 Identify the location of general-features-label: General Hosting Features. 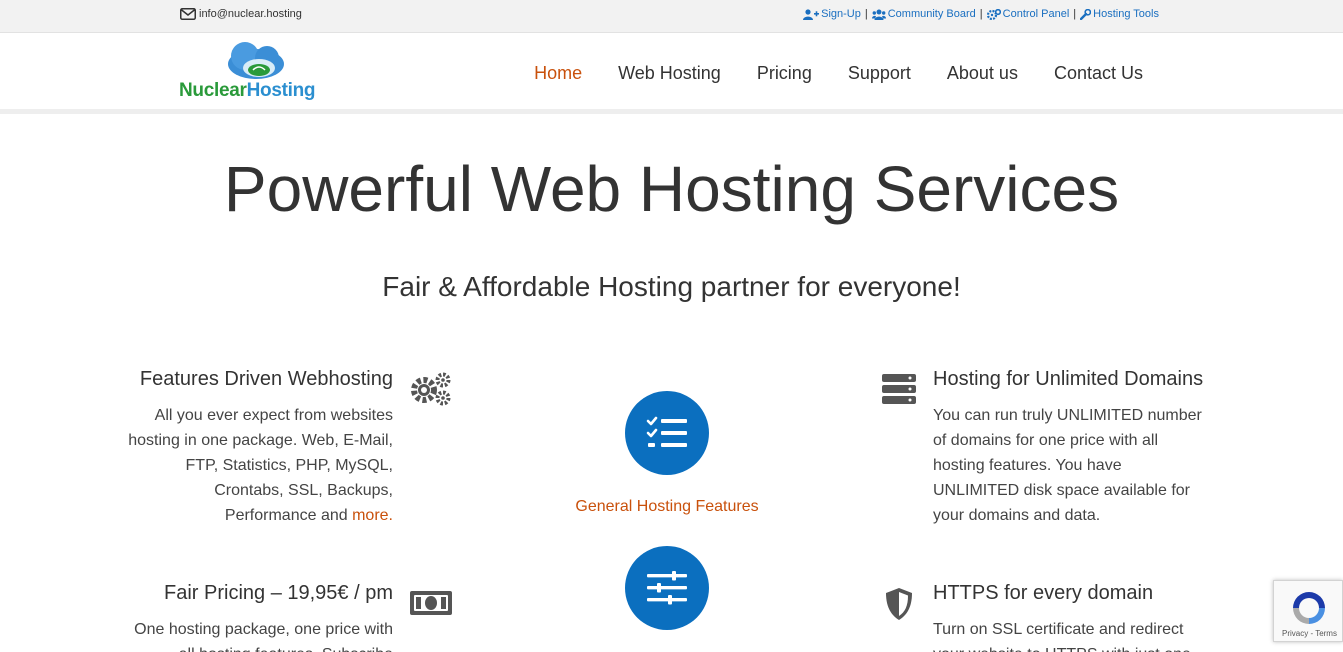
(667, 507).